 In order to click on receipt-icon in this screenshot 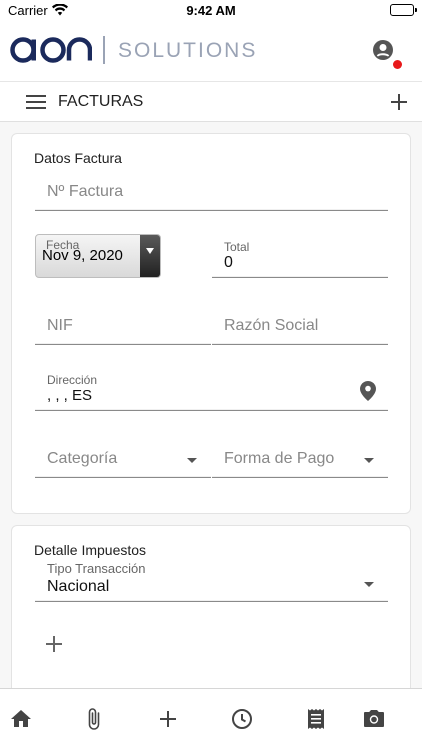, I will do `click(316, 719)`.